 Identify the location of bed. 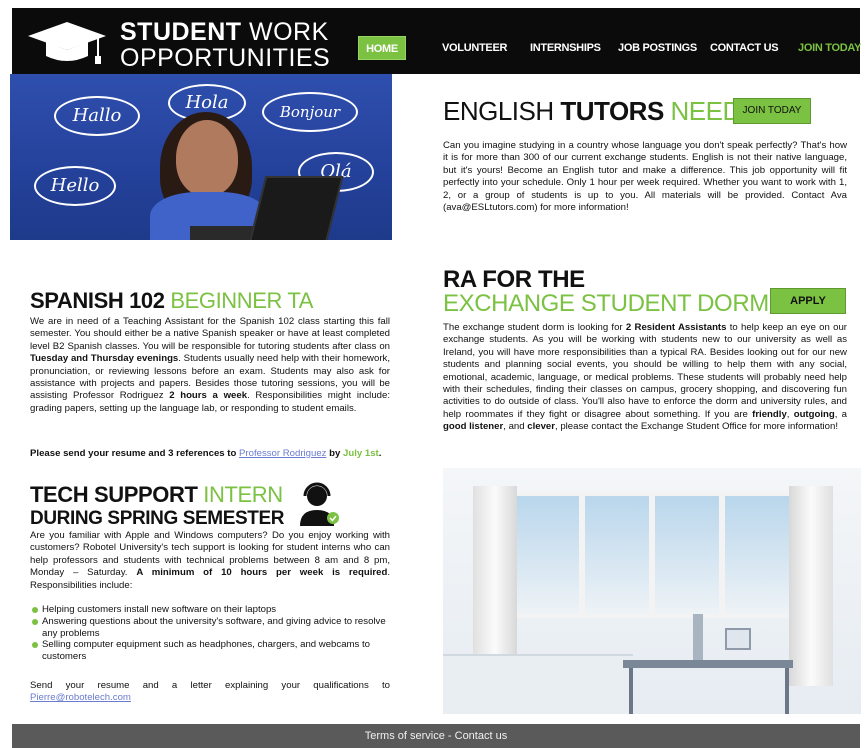
(538, 684).